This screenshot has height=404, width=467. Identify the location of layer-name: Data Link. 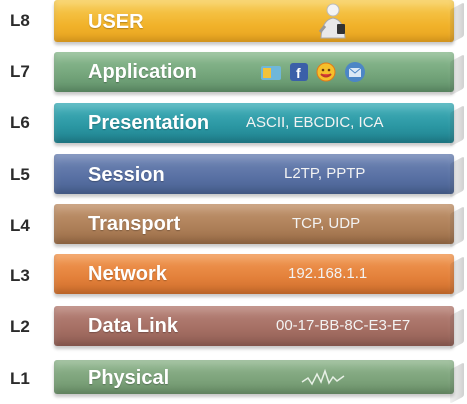
(133, 326).